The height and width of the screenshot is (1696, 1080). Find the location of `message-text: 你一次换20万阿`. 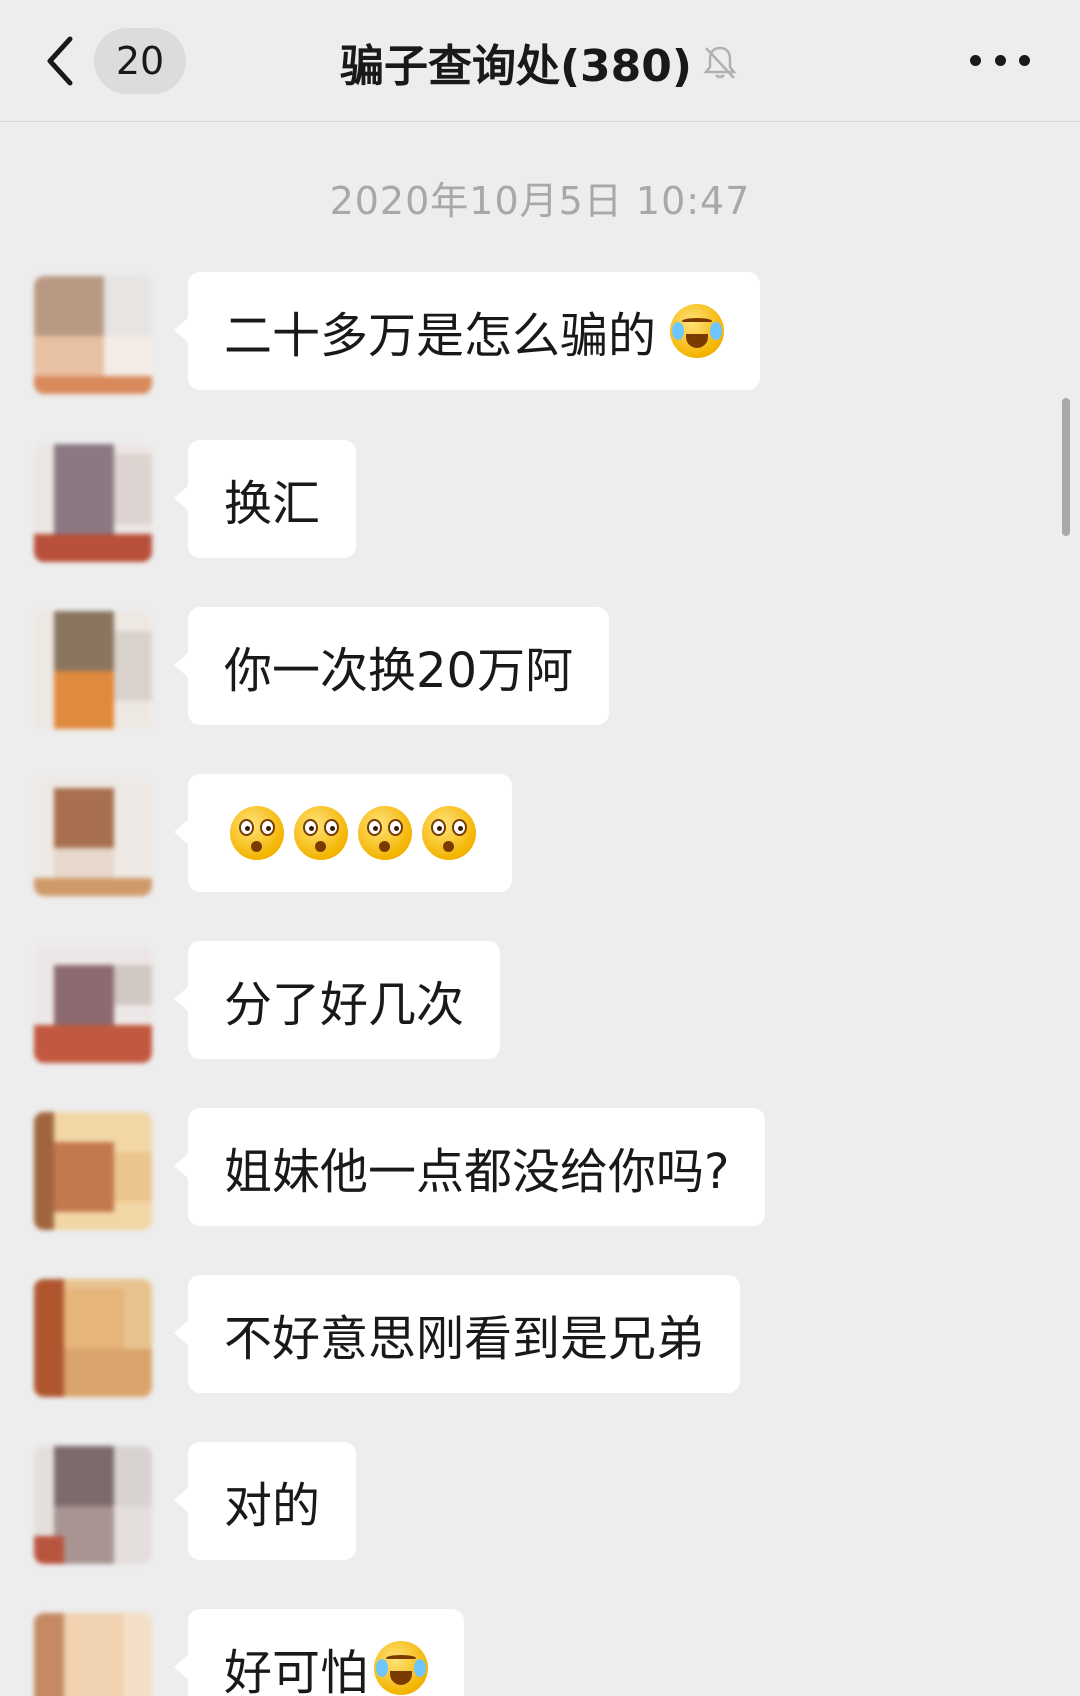

message-text: 你一次换20万阿 is located at coordinates (399, 671).